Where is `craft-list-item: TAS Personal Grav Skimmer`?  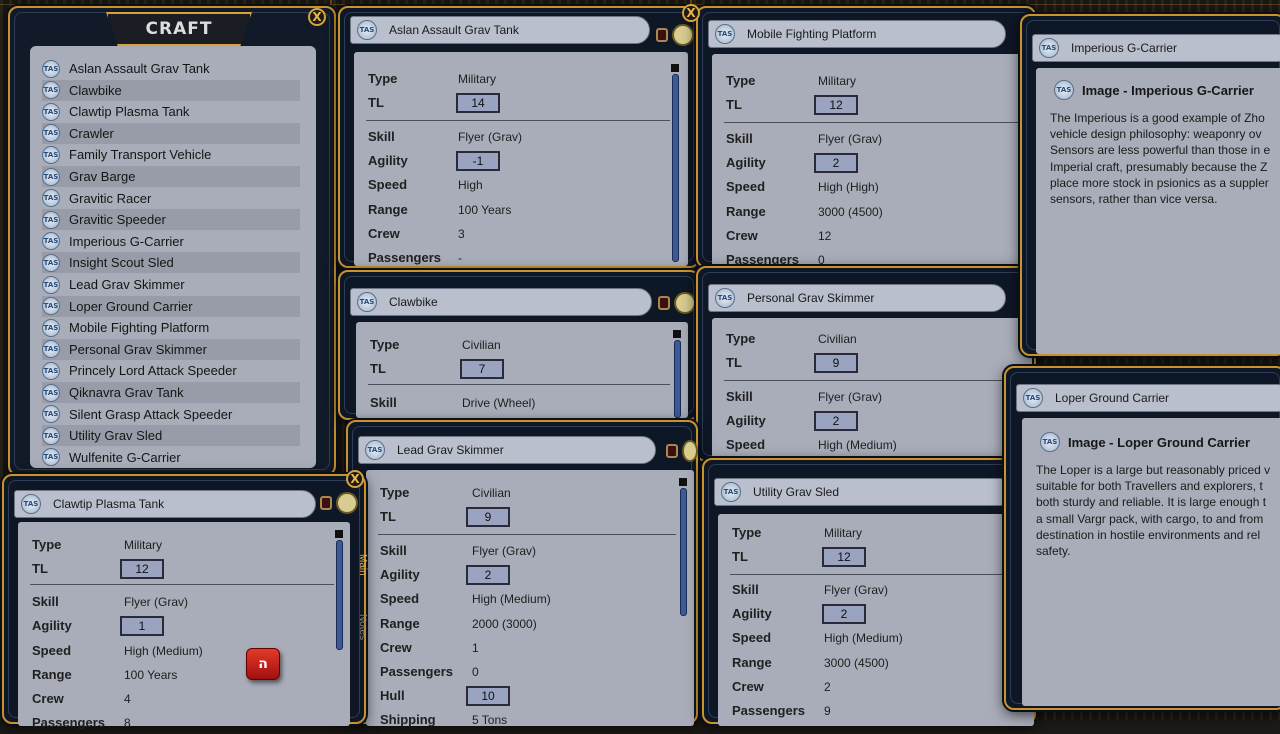
craft-list-item: TAS Personal Grav Skimmer is located at coordinates (171, 349).